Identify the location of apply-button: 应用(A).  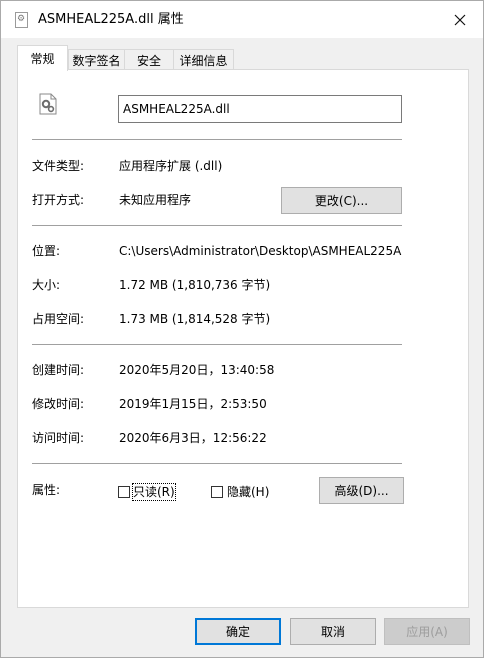
(427, 631).